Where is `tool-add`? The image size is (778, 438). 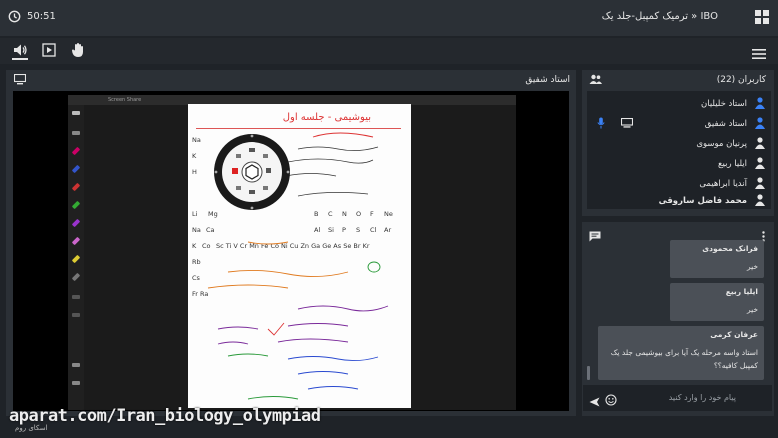
tool-add is located at coordinates (76, 365).